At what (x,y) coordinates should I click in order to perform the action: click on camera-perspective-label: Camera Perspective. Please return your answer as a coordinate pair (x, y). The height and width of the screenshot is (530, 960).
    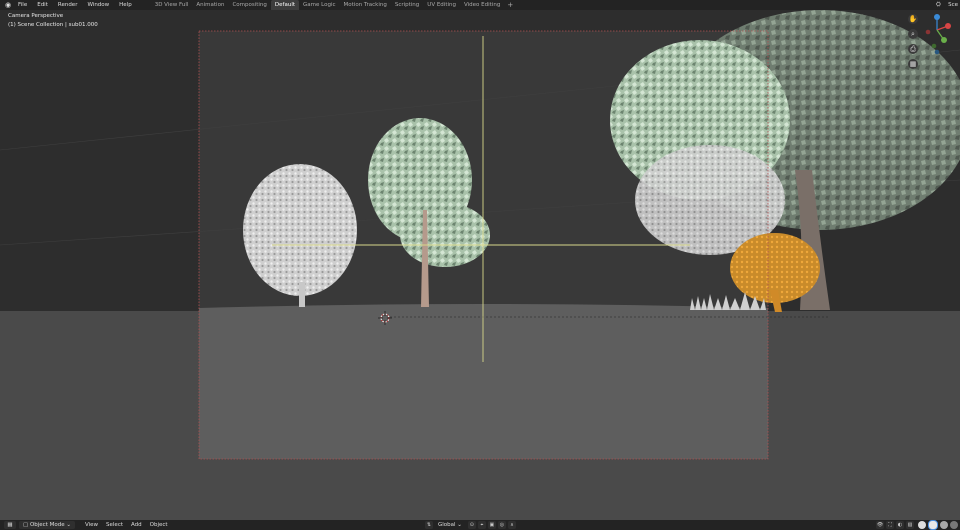
    Looking at the image, I should click on (36, 16).